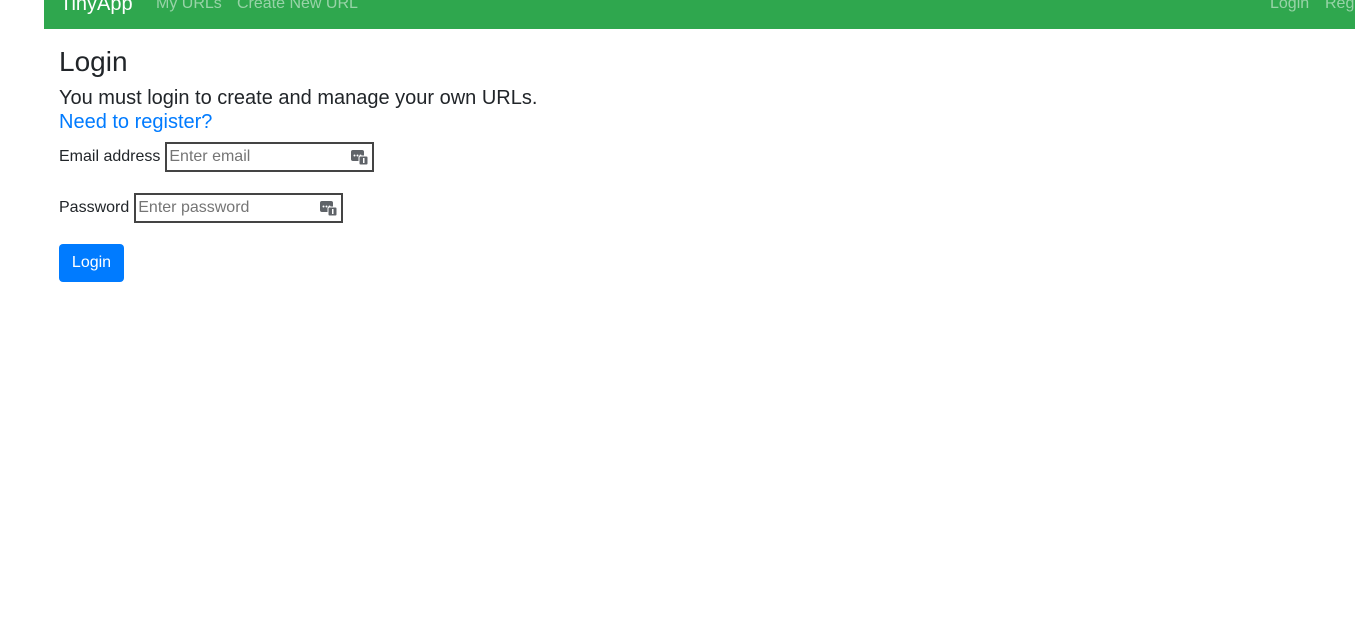 The width and height of the screenshot is (1355, 632). I want to click on brand-link: TinyApp, so click(96, 8).